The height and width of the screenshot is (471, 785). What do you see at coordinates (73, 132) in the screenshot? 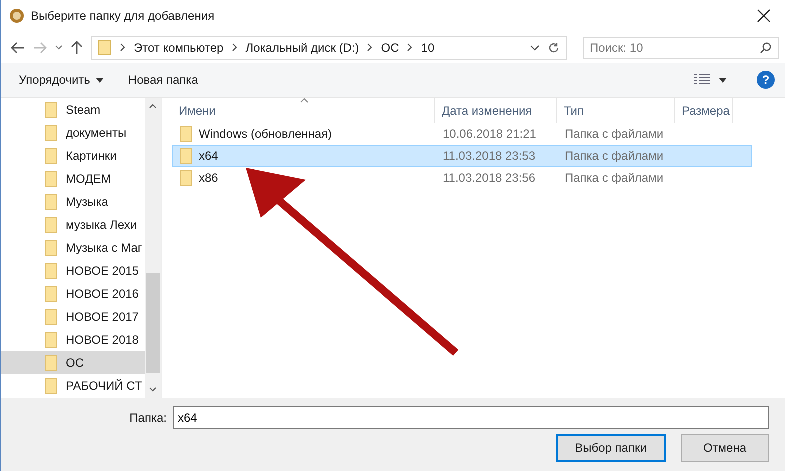
I see `sidebar-item: документы` at bounding box center [73, 132].